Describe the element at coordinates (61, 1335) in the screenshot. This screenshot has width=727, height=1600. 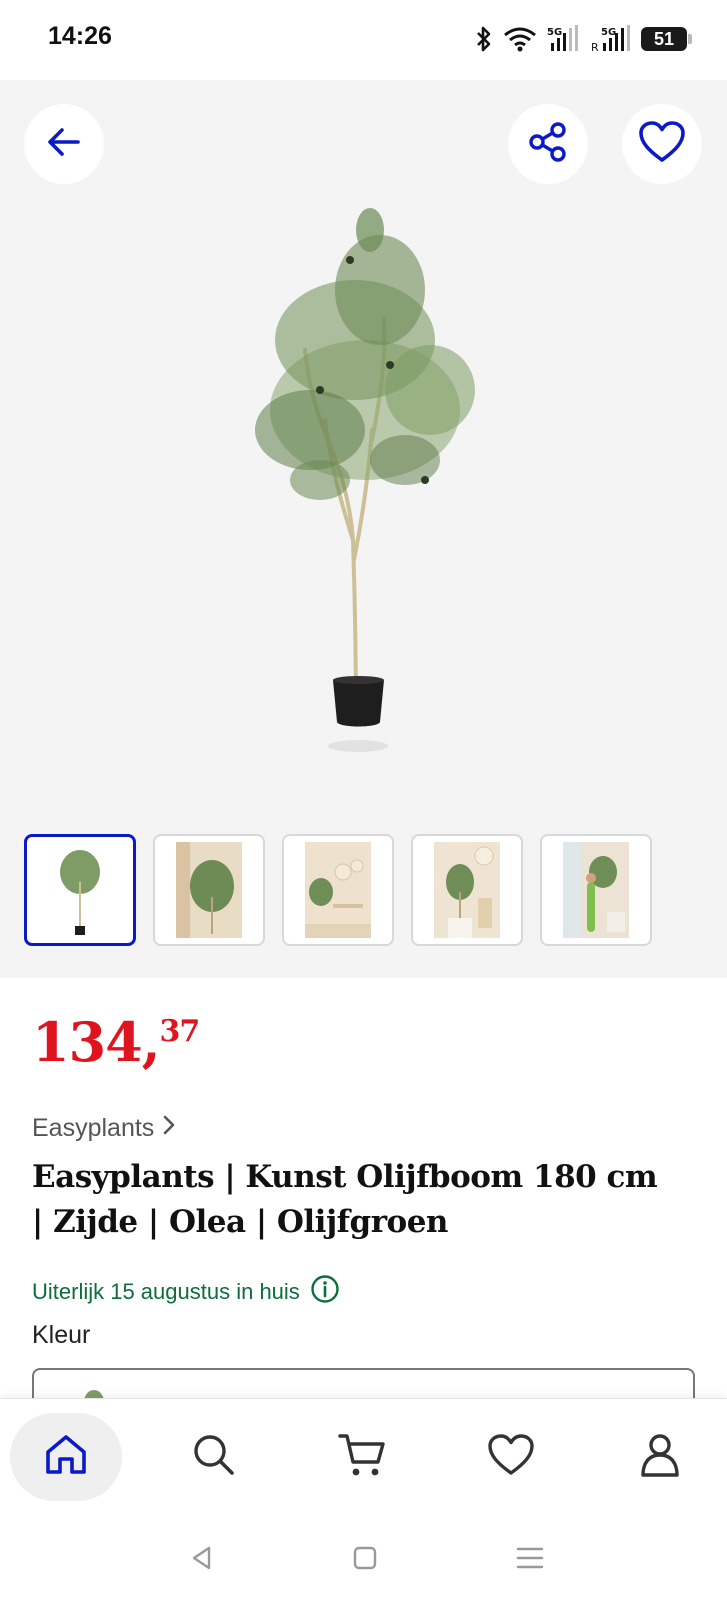
I see `color-label: Kleur` at that location.